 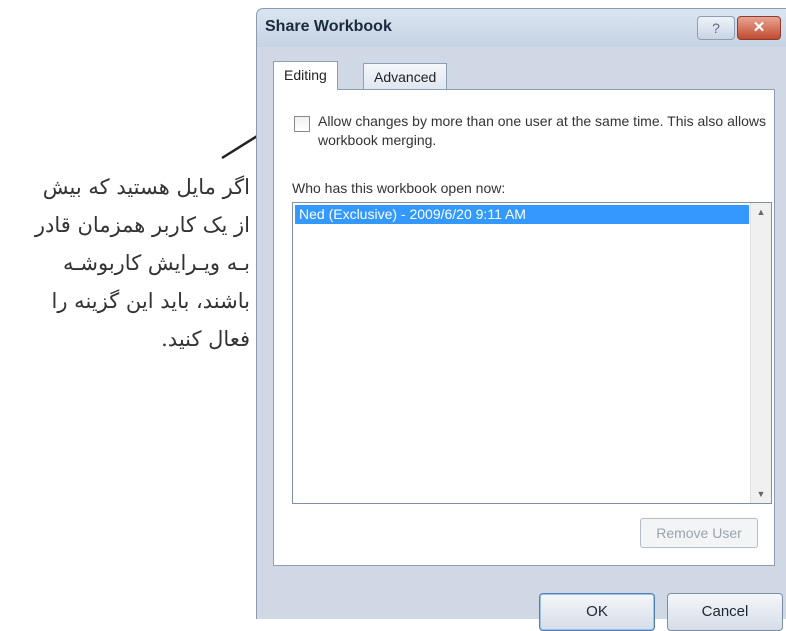 I want to click on list-item: Ned (Exclusive) - 2009/6/20 9:11 AM, so click(x=522, y=214).